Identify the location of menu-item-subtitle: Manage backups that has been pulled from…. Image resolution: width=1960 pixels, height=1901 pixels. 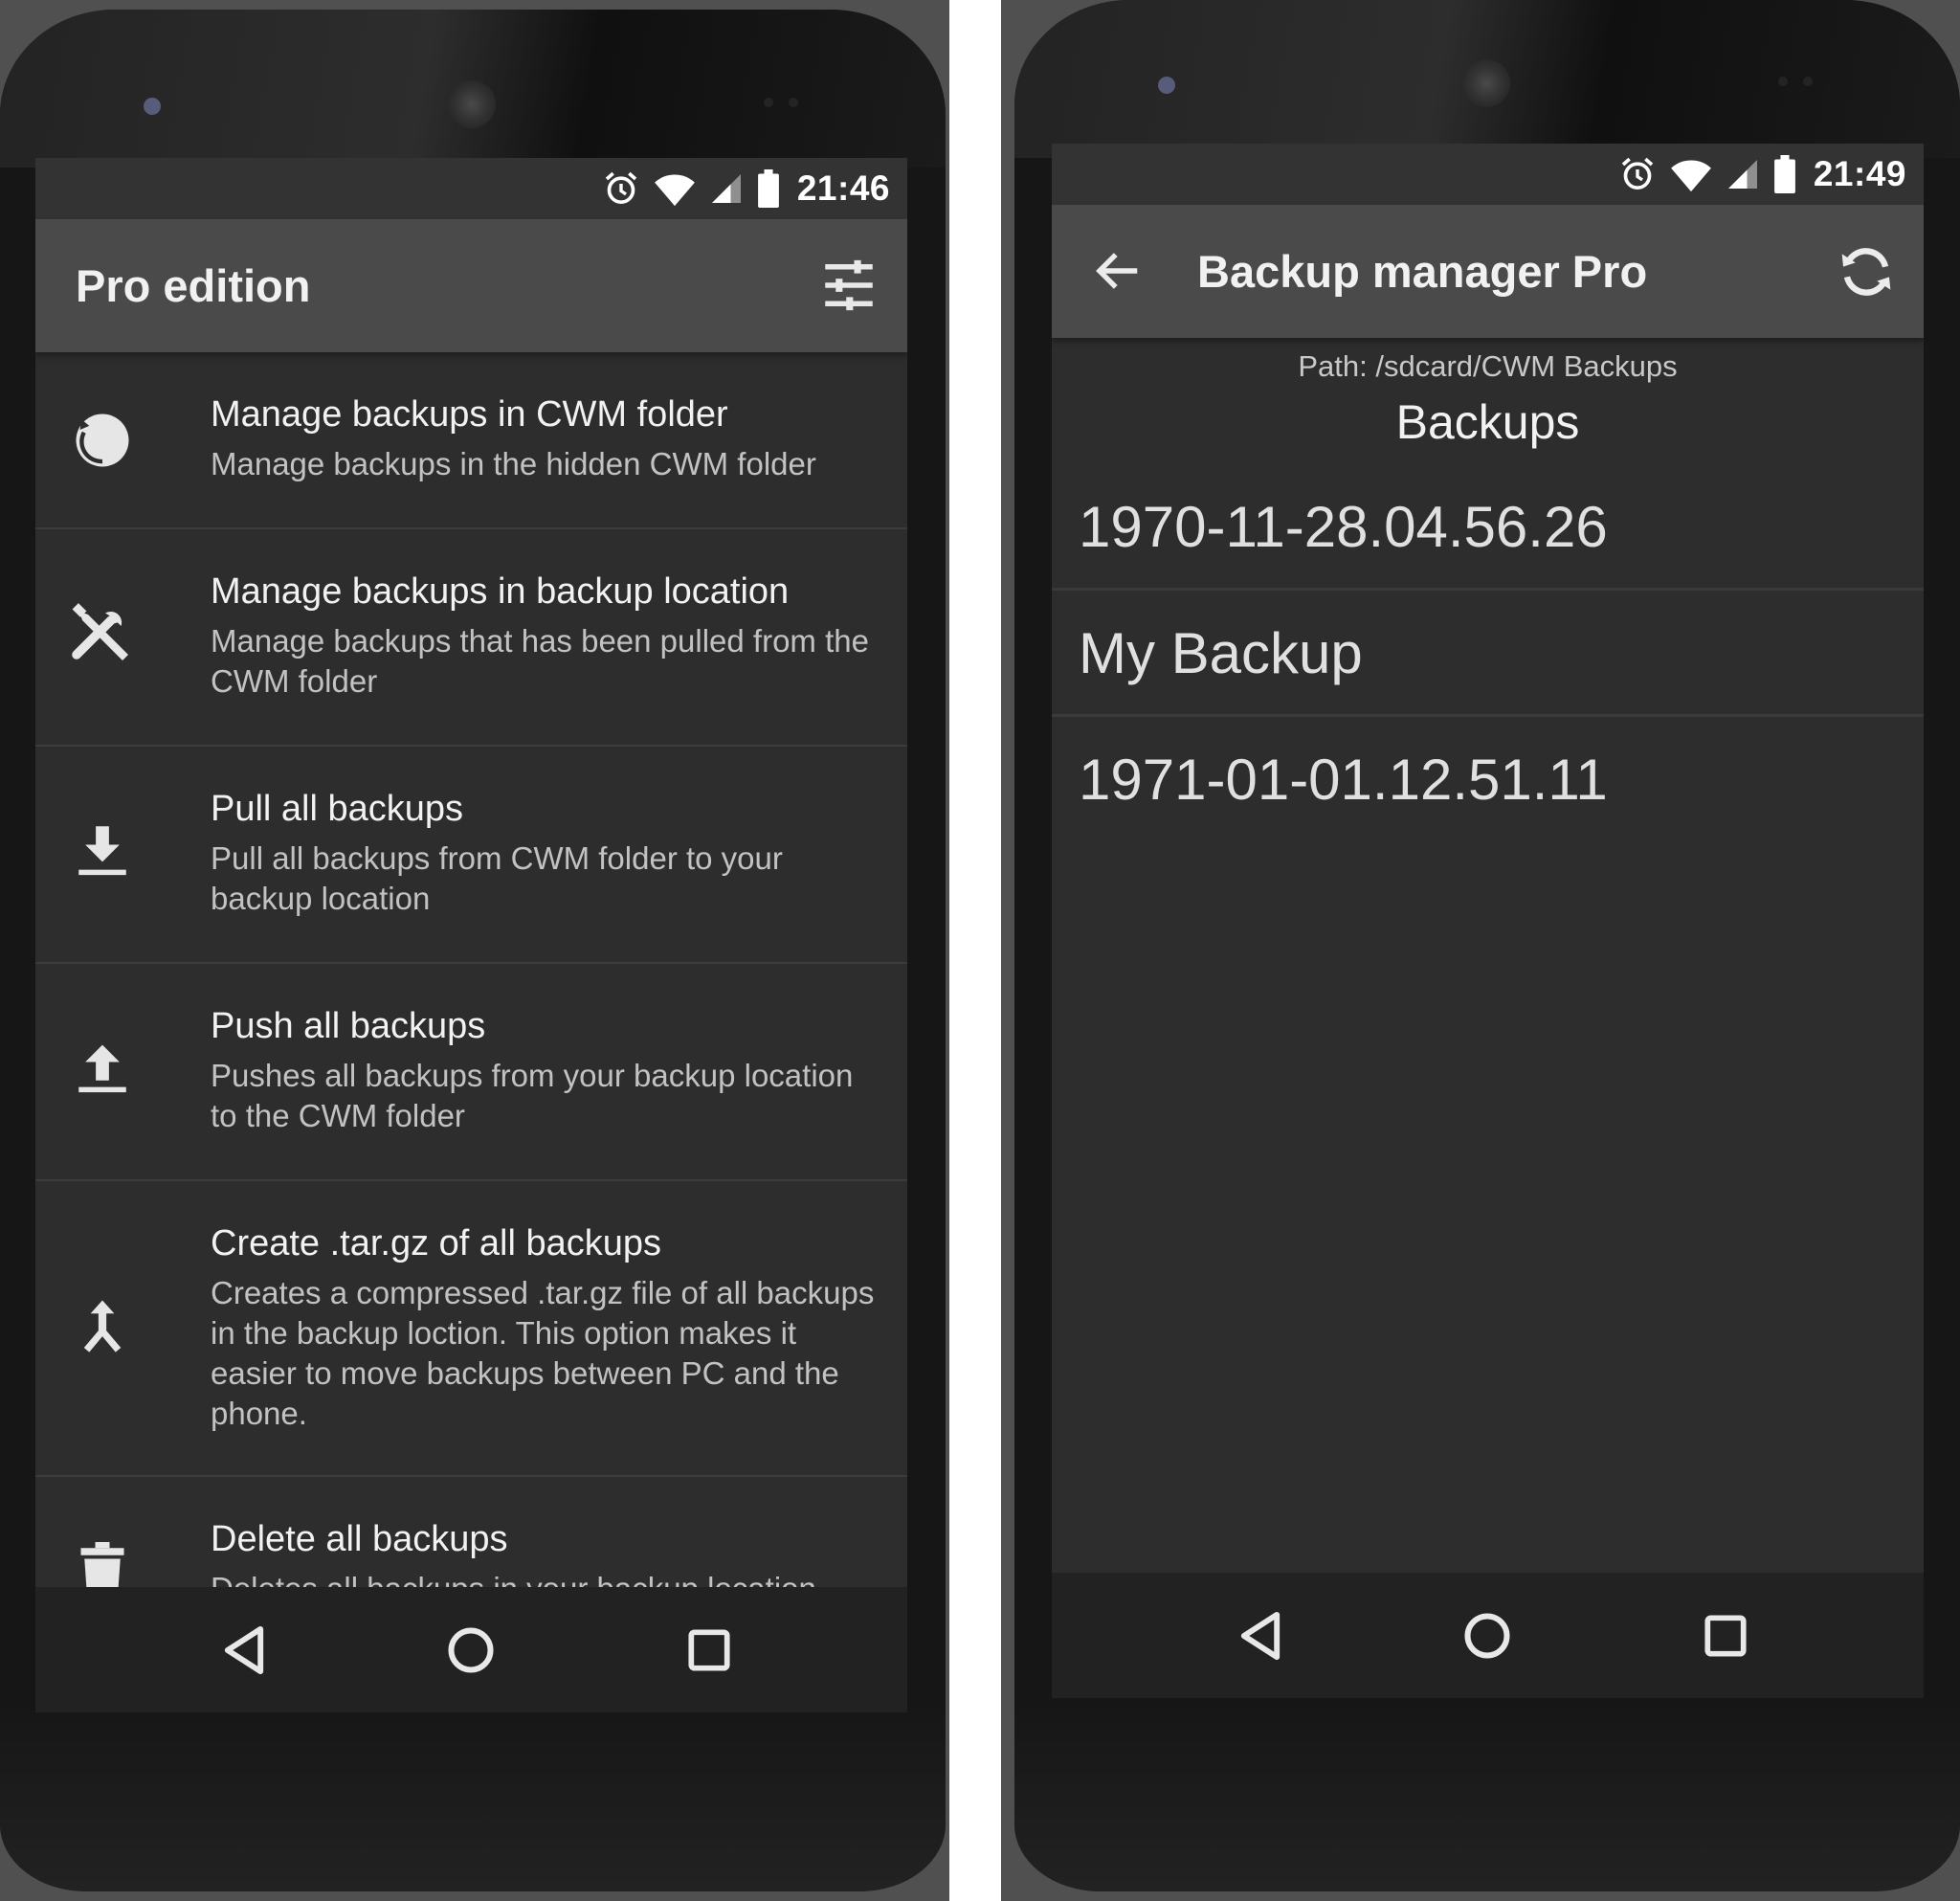
(540, 661).